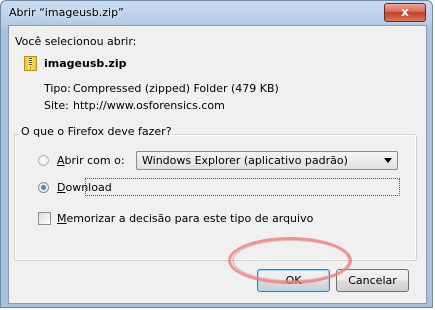  Describe the element at coordinates (242, 187) in the screenshot. I see `download-focus-rect` at that location.